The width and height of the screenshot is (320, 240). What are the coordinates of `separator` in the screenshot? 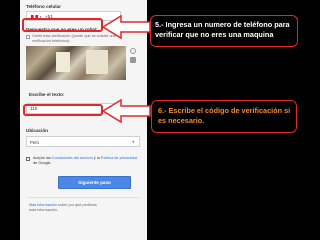 It's located at (83, 197).